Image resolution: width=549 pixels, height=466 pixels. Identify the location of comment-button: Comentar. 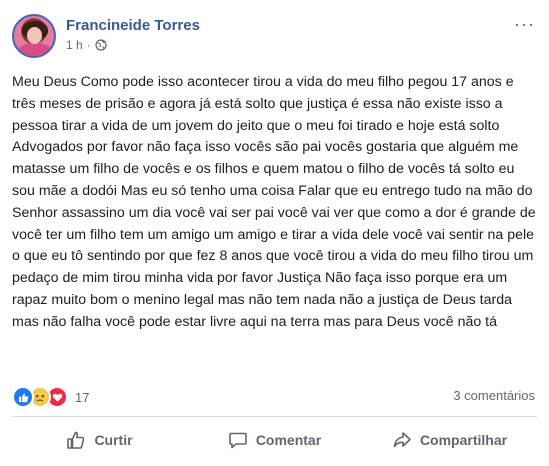
(274, 440).